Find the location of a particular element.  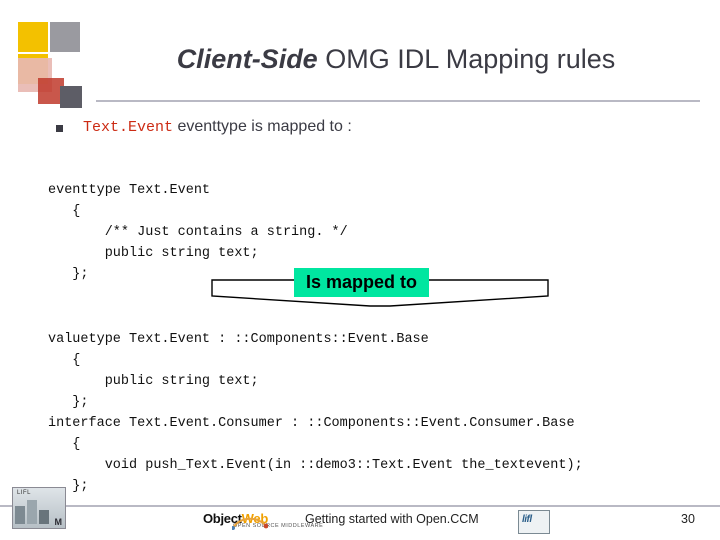

lifl-logo-footer: lifl is located at coordinates (534, 522).